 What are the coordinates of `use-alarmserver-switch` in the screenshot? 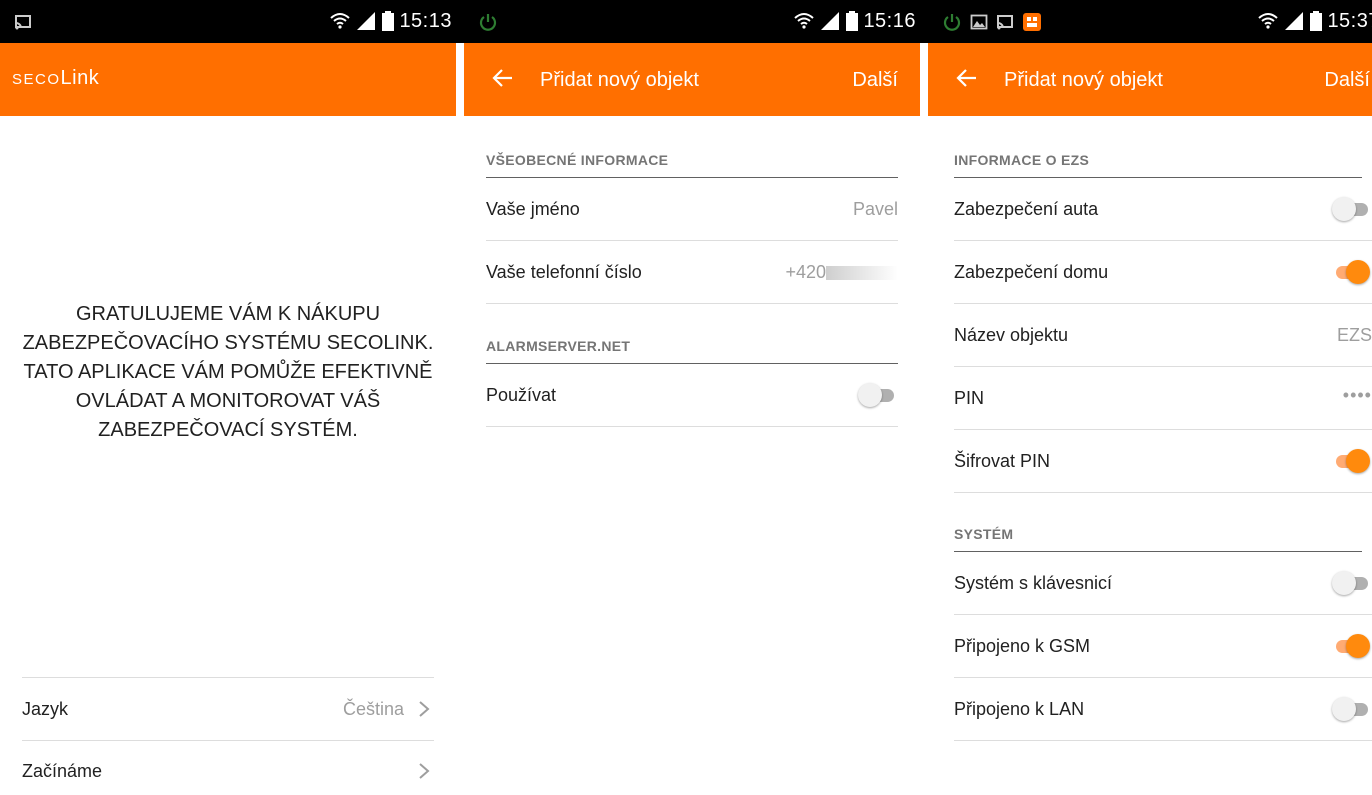 It's located at (877, 395).